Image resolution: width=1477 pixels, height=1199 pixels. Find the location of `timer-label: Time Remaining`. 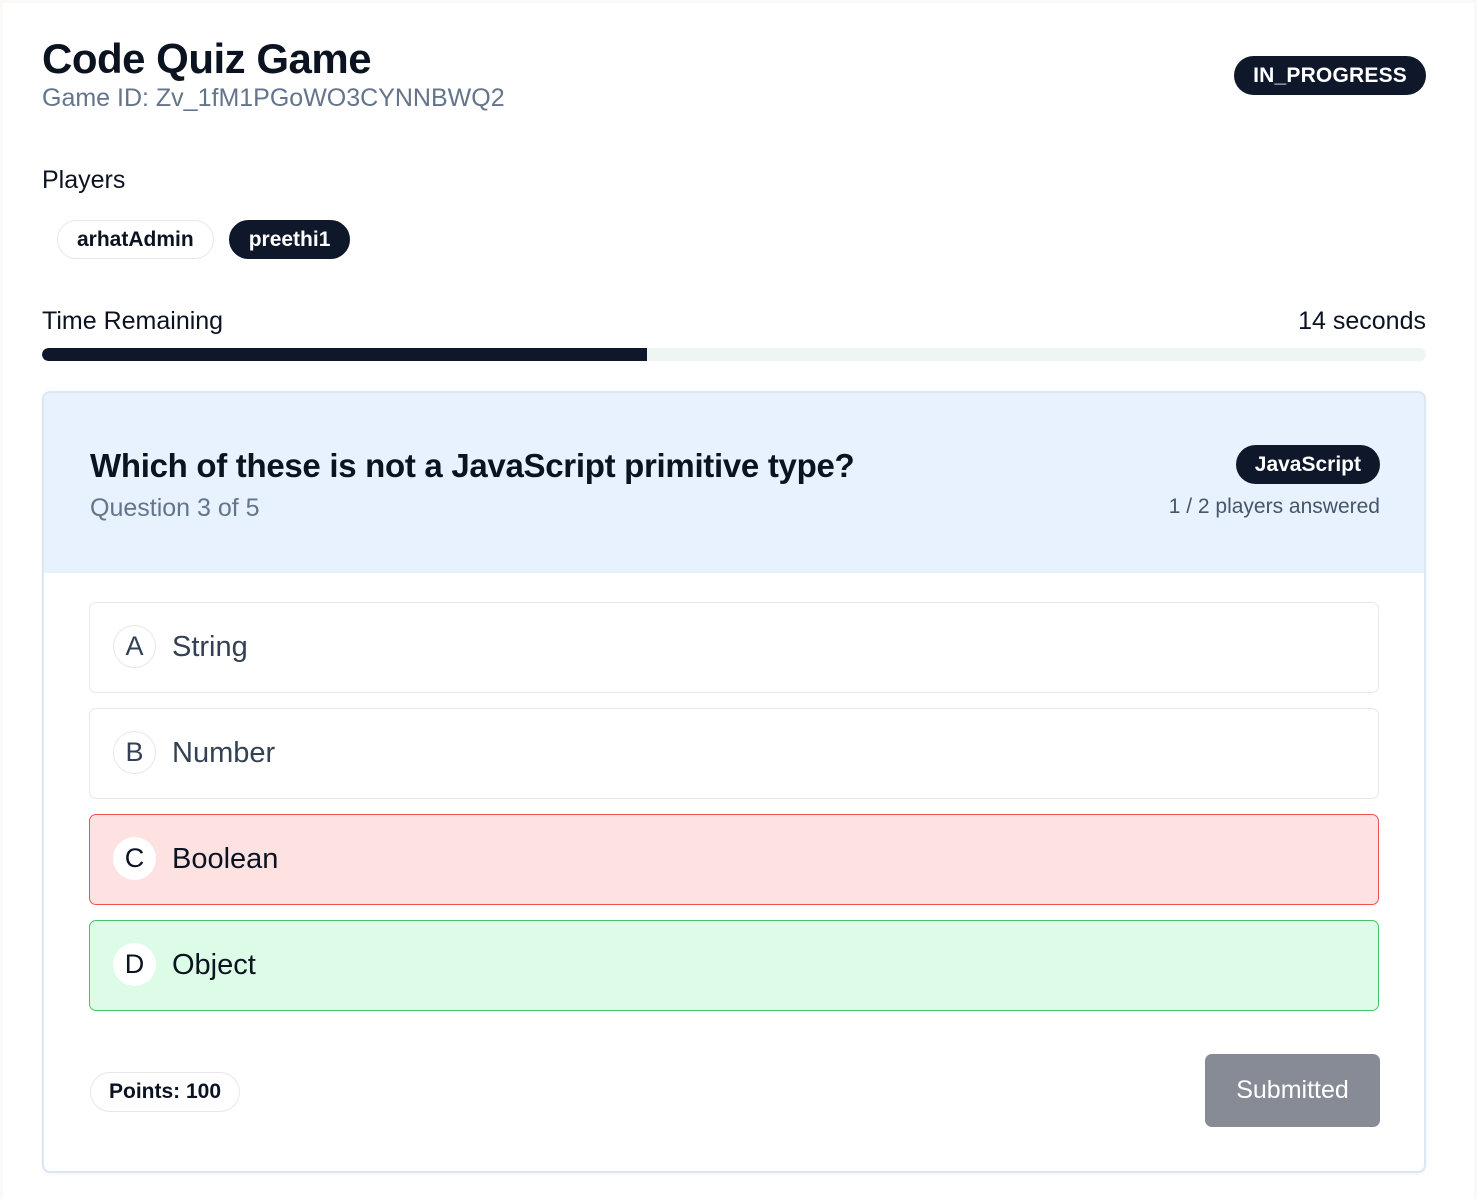

timer-label: Time Remaining is located at coordinates (133, 321).